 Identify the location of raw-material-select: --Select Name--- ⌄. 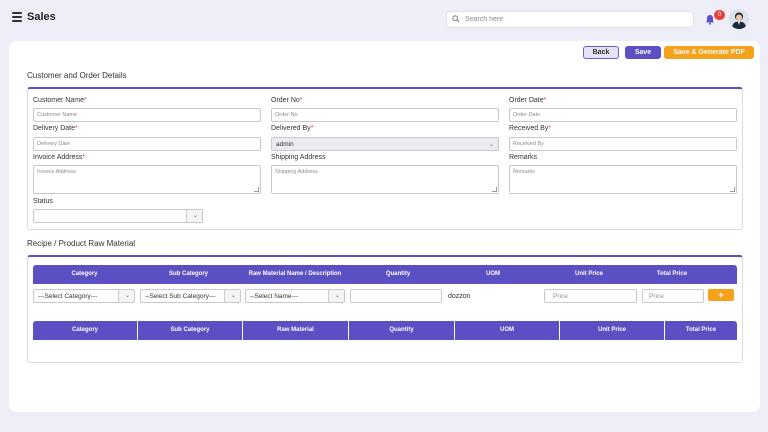
(295, 296).